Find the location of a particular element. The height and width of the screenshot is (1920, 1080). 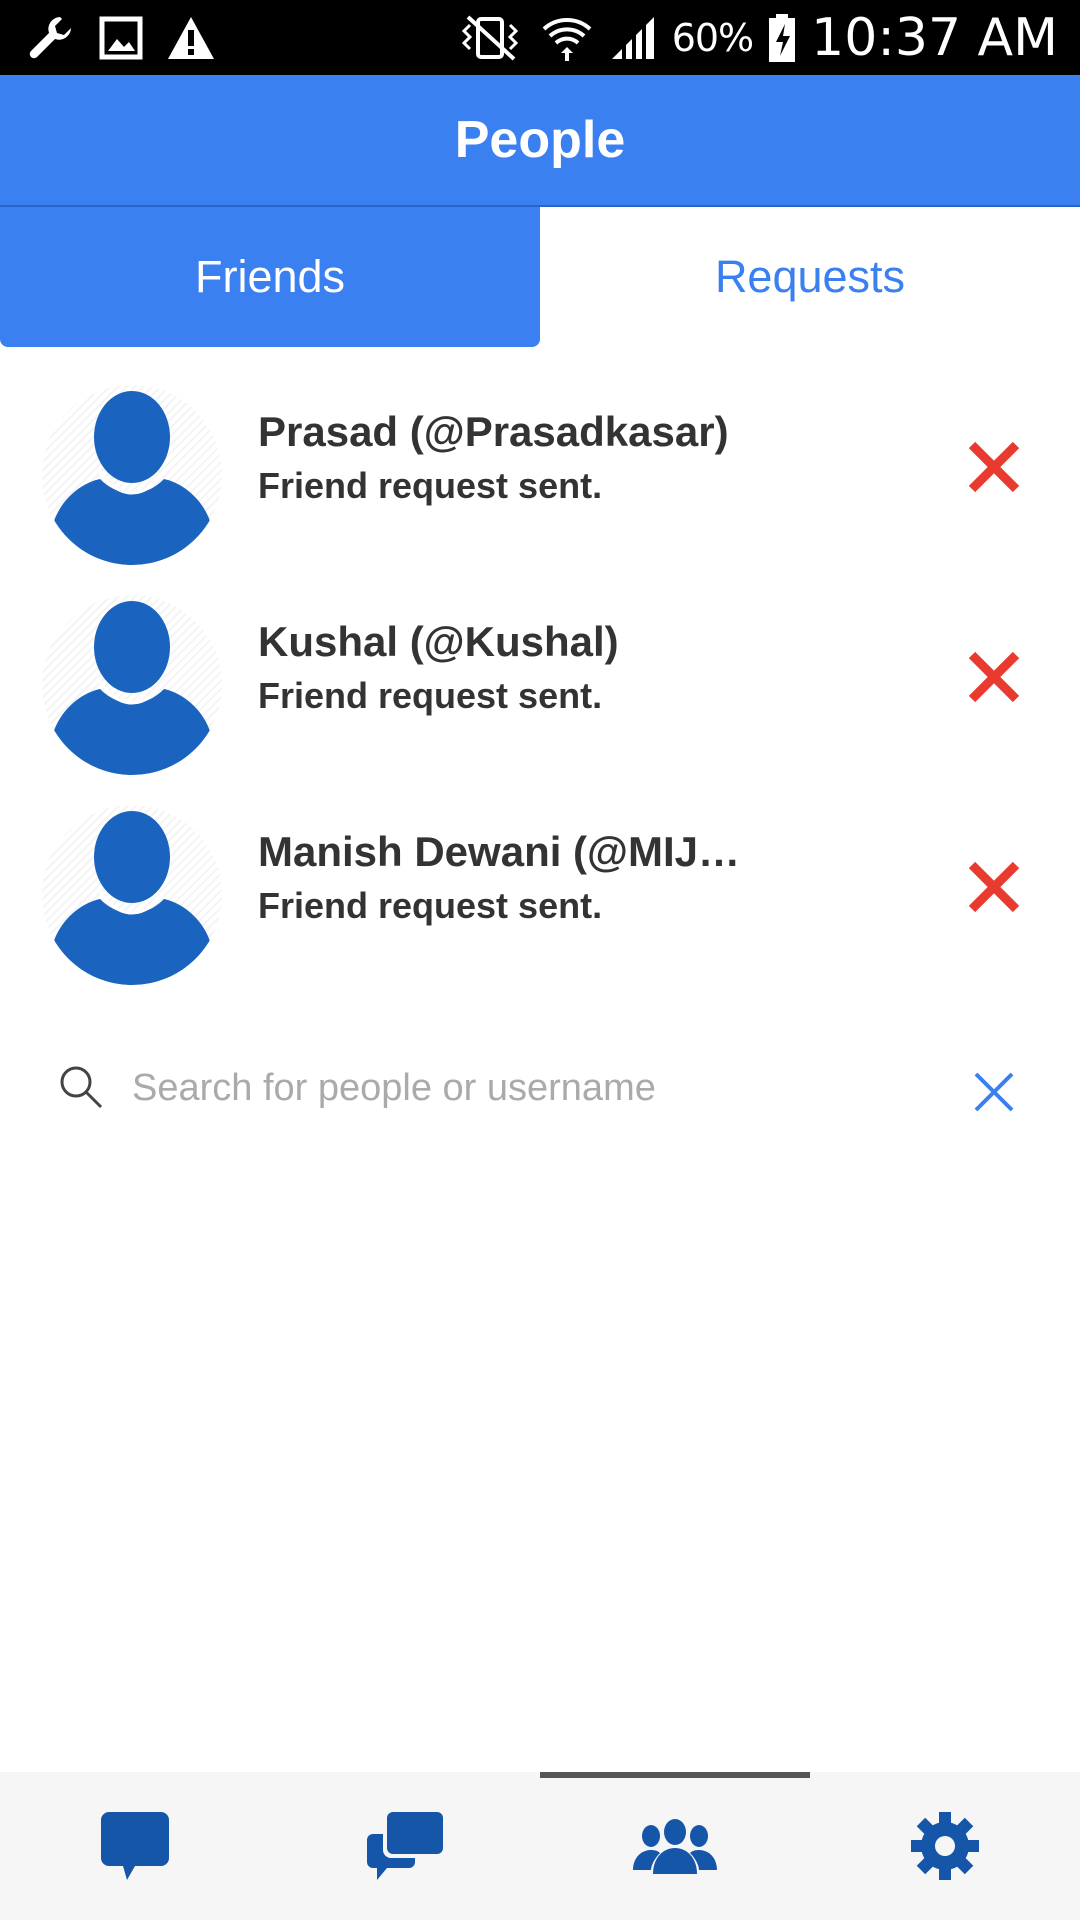

list-item-text: Kushal (@Kushal) Friend request sent. is located at coordinates (518, 668).